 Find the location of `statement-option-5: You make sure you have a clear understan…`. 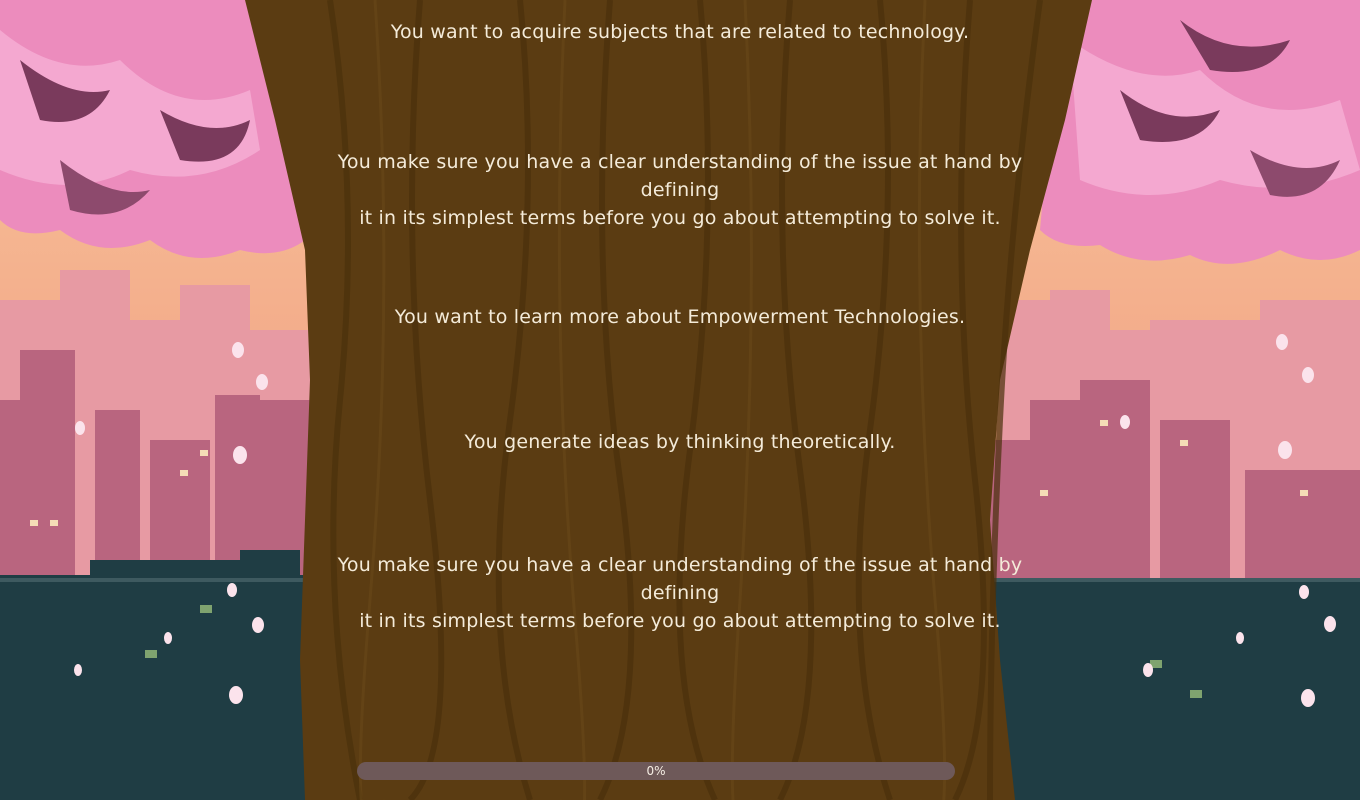

statement-option-5: You make sure you have a clear understan… is located at coordinates (680, 593).